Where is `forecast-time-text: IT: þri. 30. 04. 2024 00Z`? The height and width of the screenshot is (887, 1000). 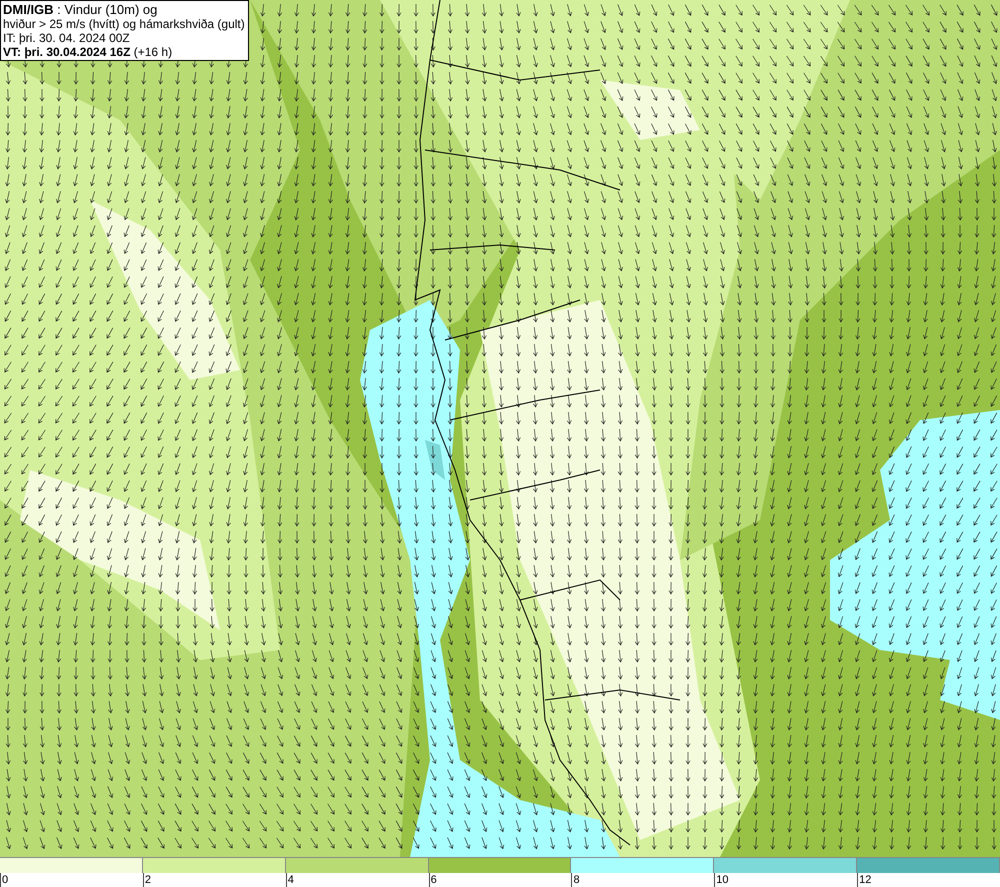
forecast-time-text: IT: þri. 30. 04. 2024 00Z is located at coordinates (67, 38).